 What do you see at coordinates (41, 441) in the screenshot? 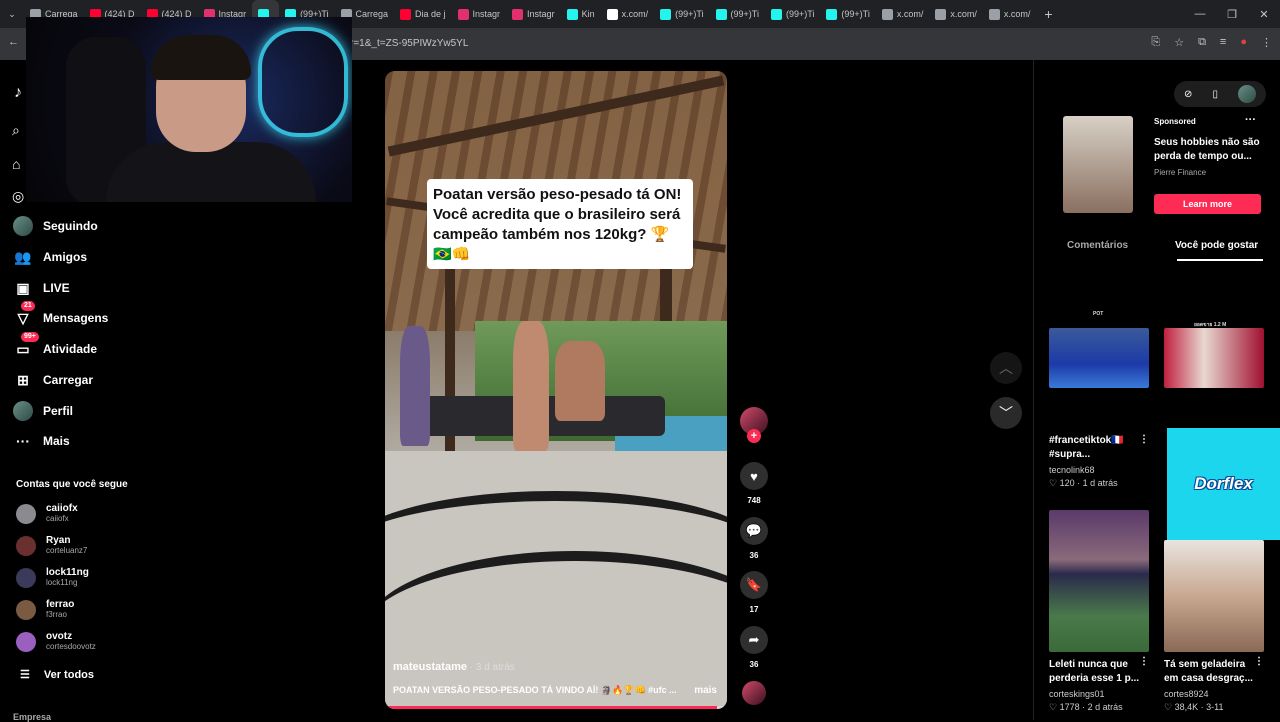
I see `sidebar-item-mais: ··· Mais` at bounding box center [41, 441].